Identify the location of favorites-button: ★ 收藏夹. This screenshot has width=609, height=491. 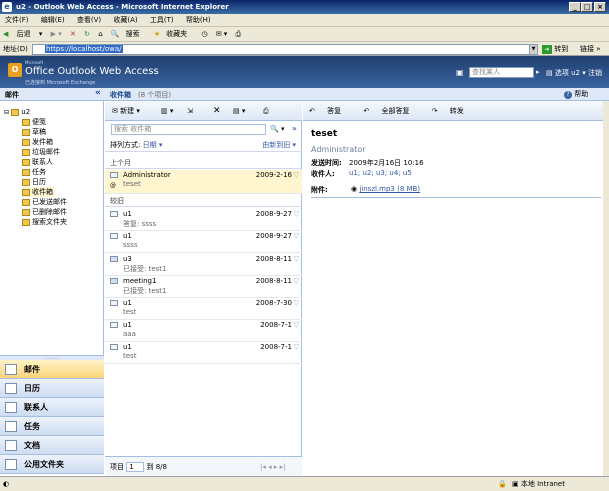
(173, 34).